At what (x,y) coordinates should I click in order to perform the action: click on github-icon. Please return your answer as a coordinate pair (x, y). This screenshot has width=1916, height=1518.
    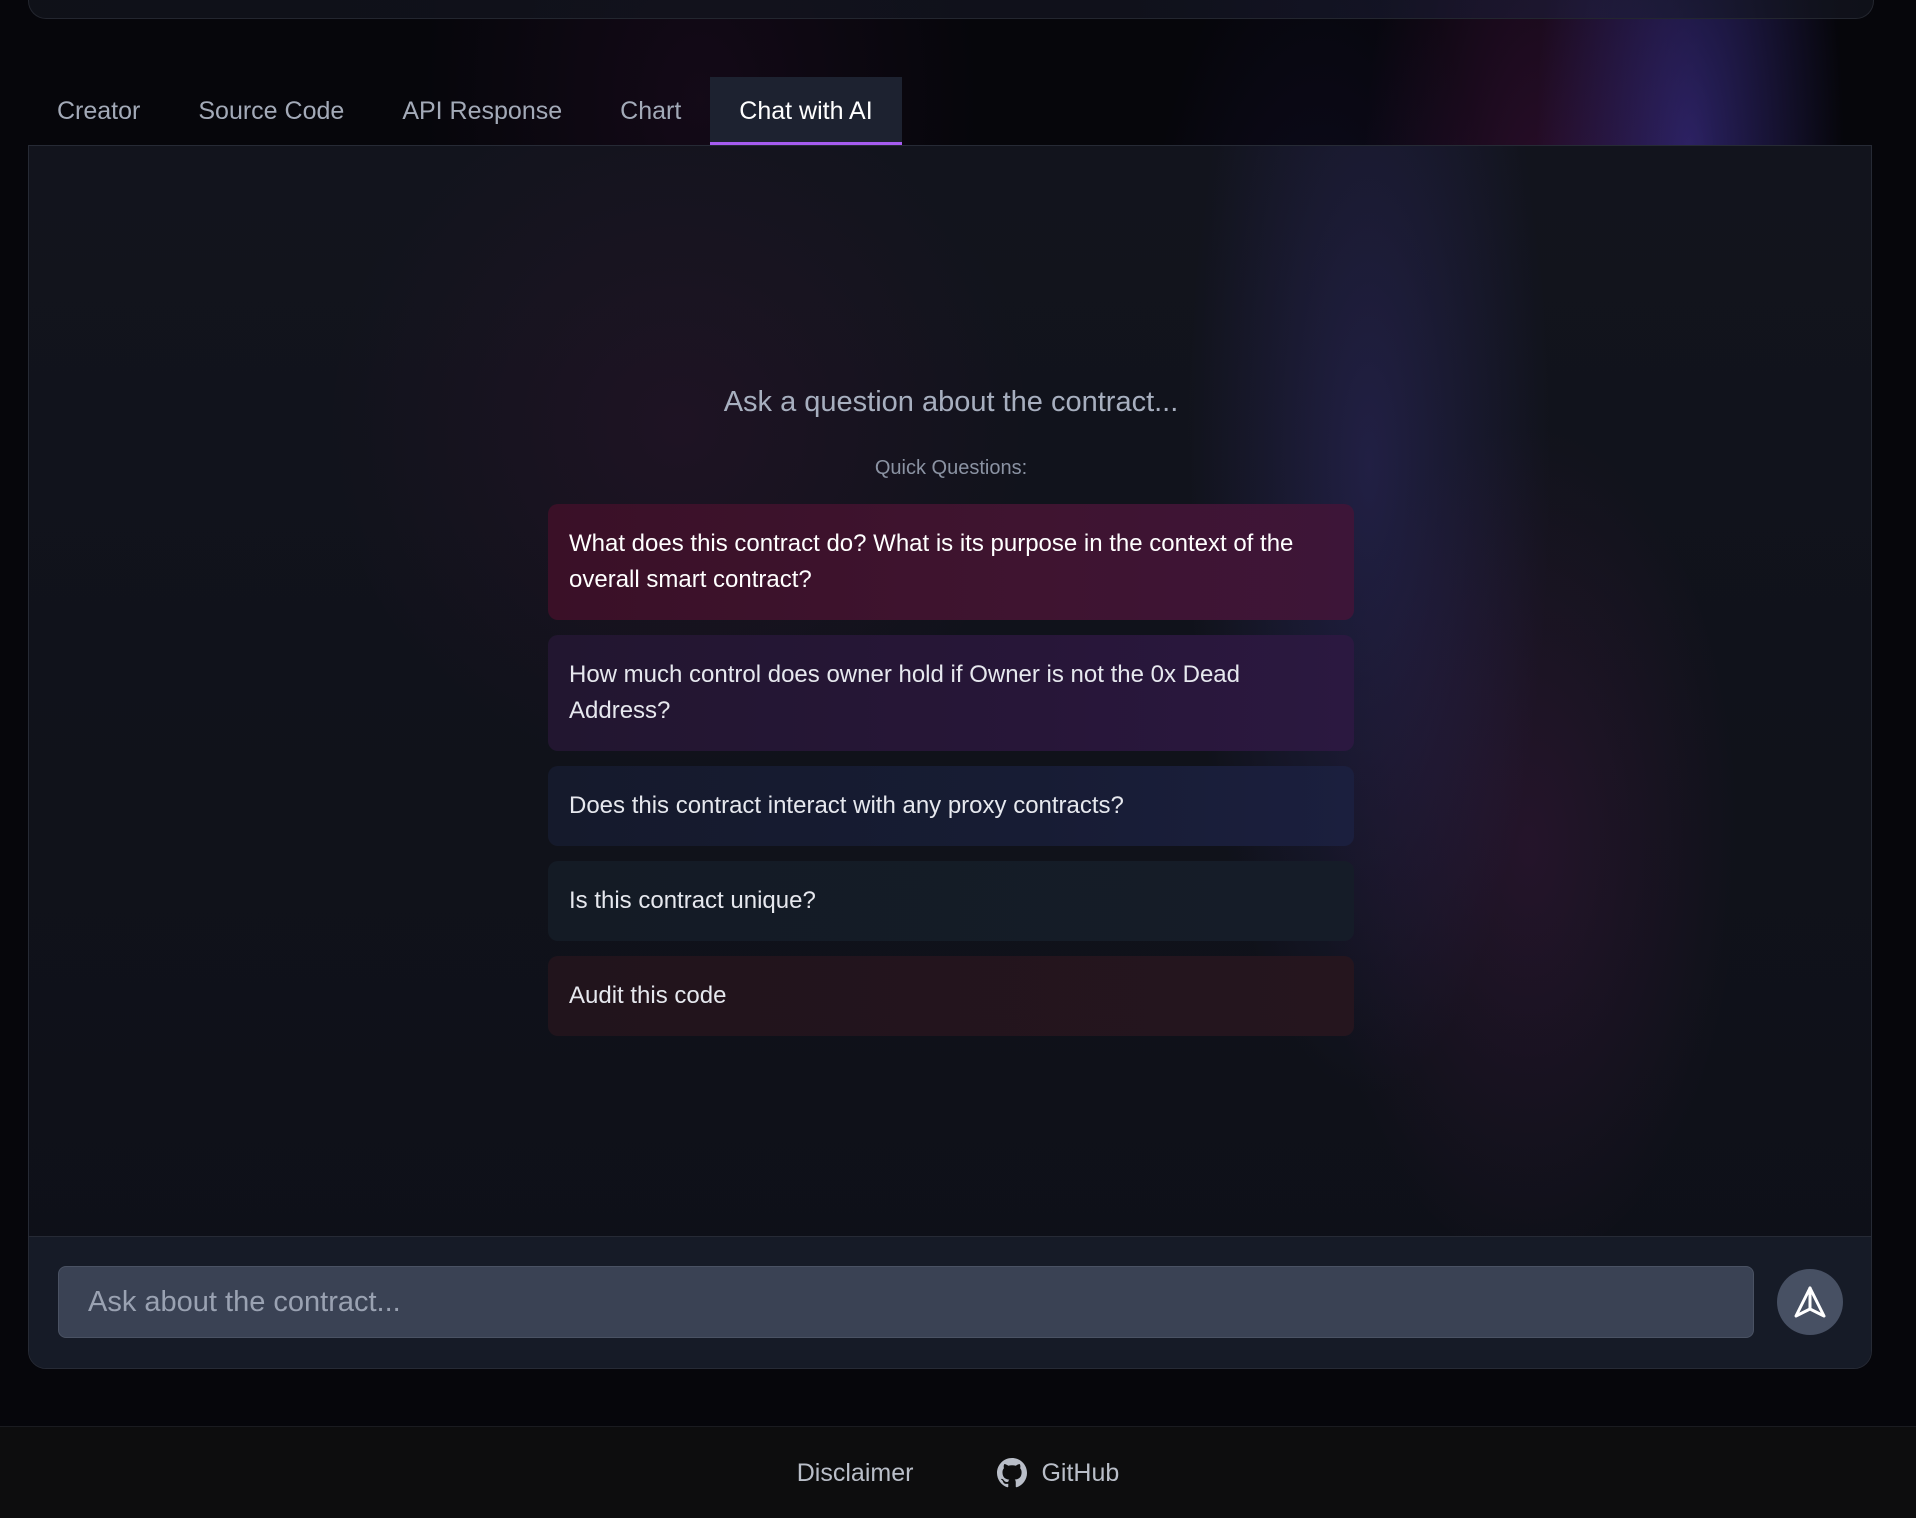
    Looking at the image, I should click on (1012, 1473).